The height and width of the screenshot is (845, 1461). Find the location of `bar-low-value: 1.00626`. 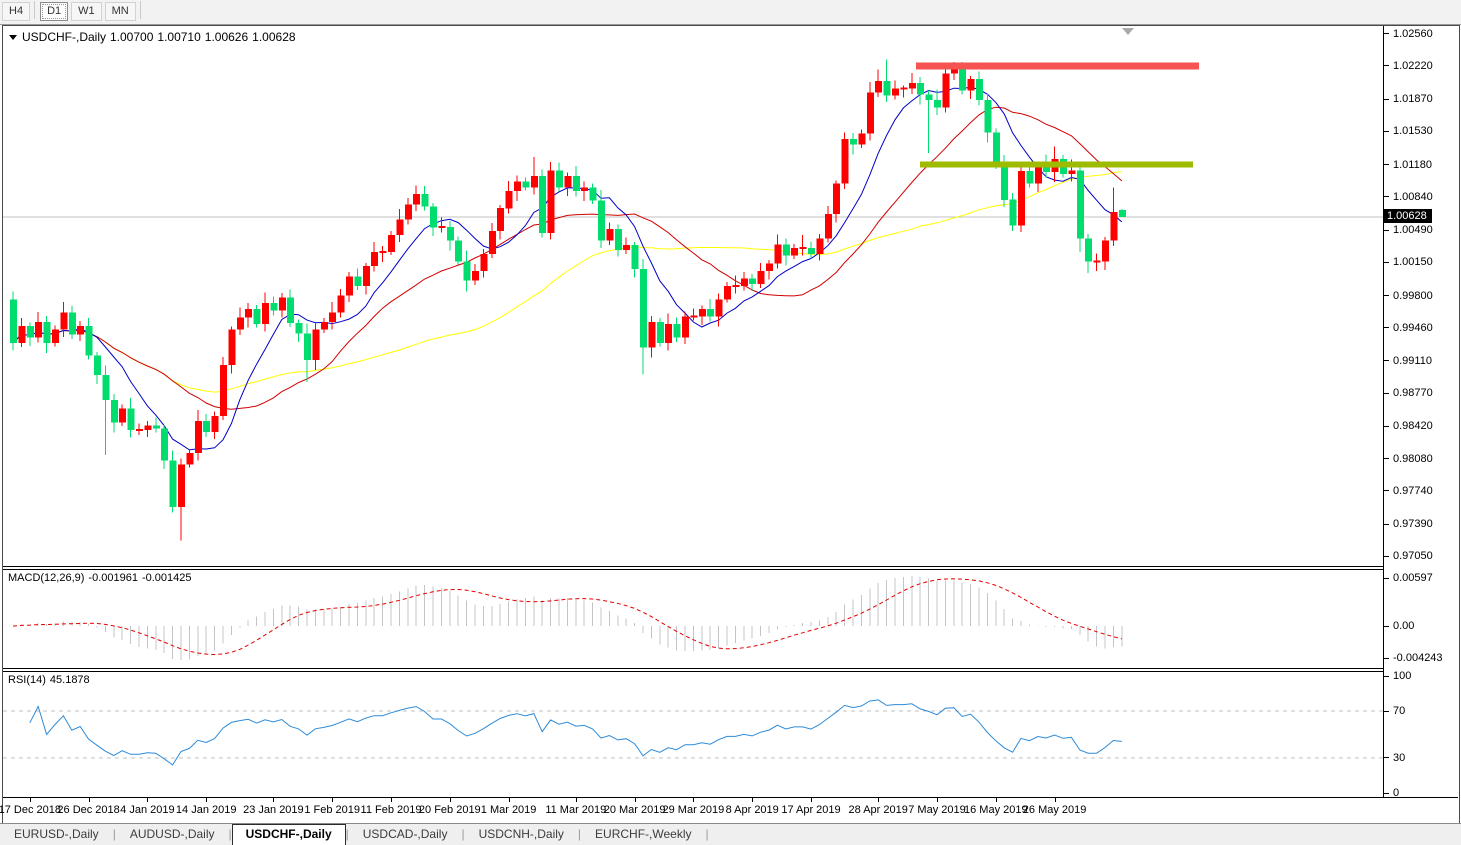

bar-low-value: 1.00626 is located at coordinates (226, 37).